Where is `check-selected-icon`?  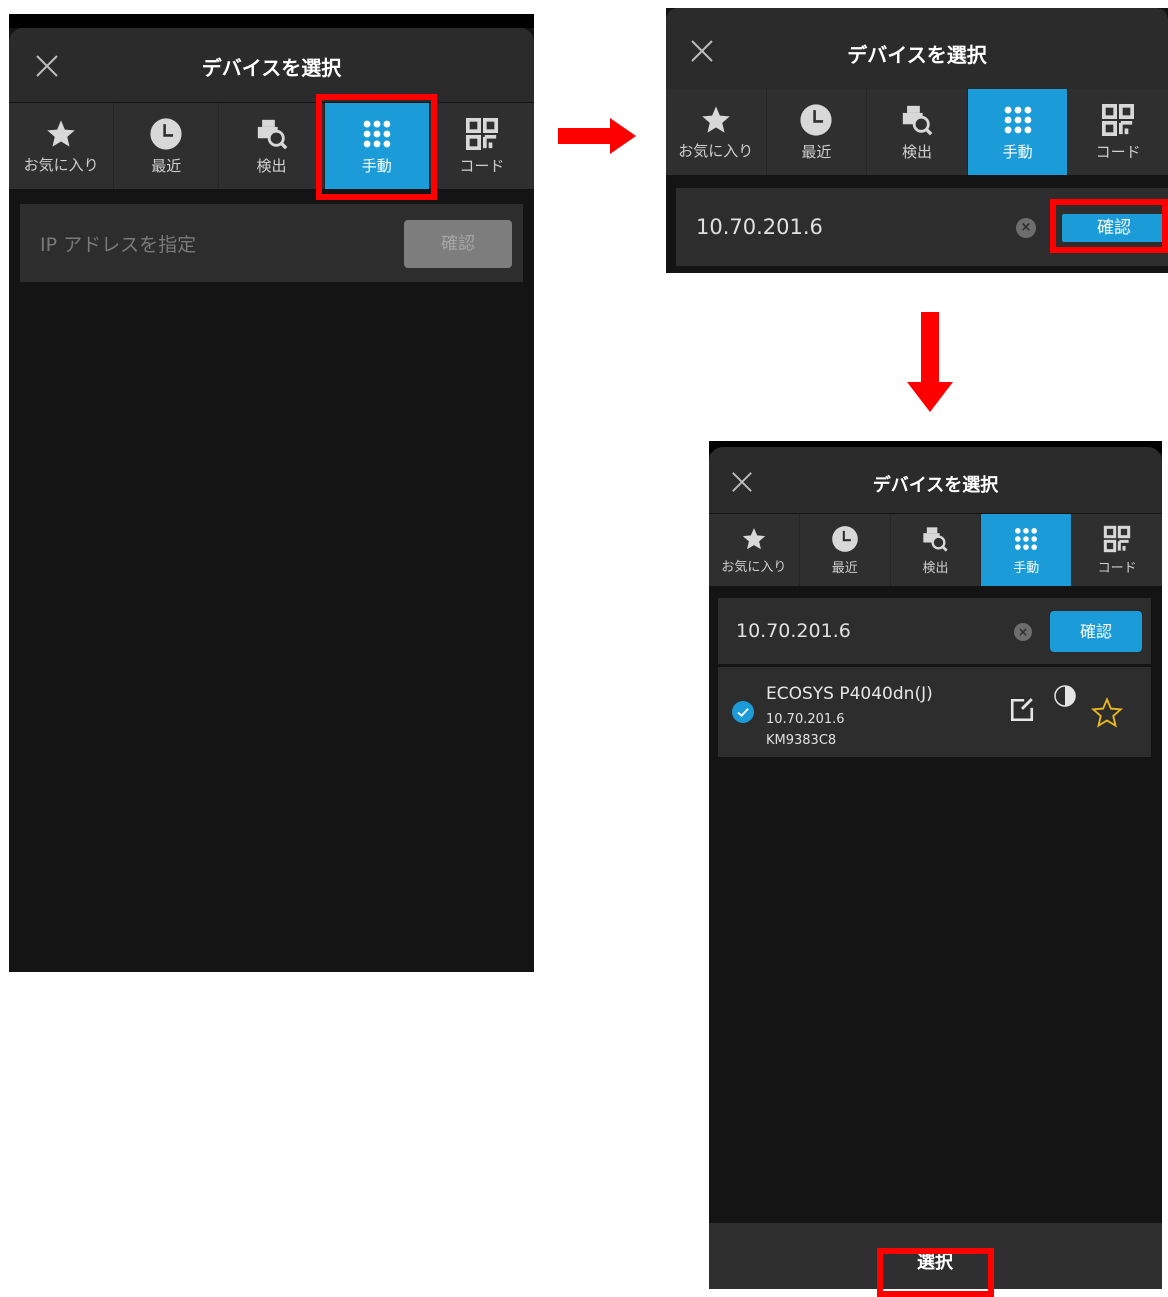
check-selected-icon is located at coordinates (743, 712).